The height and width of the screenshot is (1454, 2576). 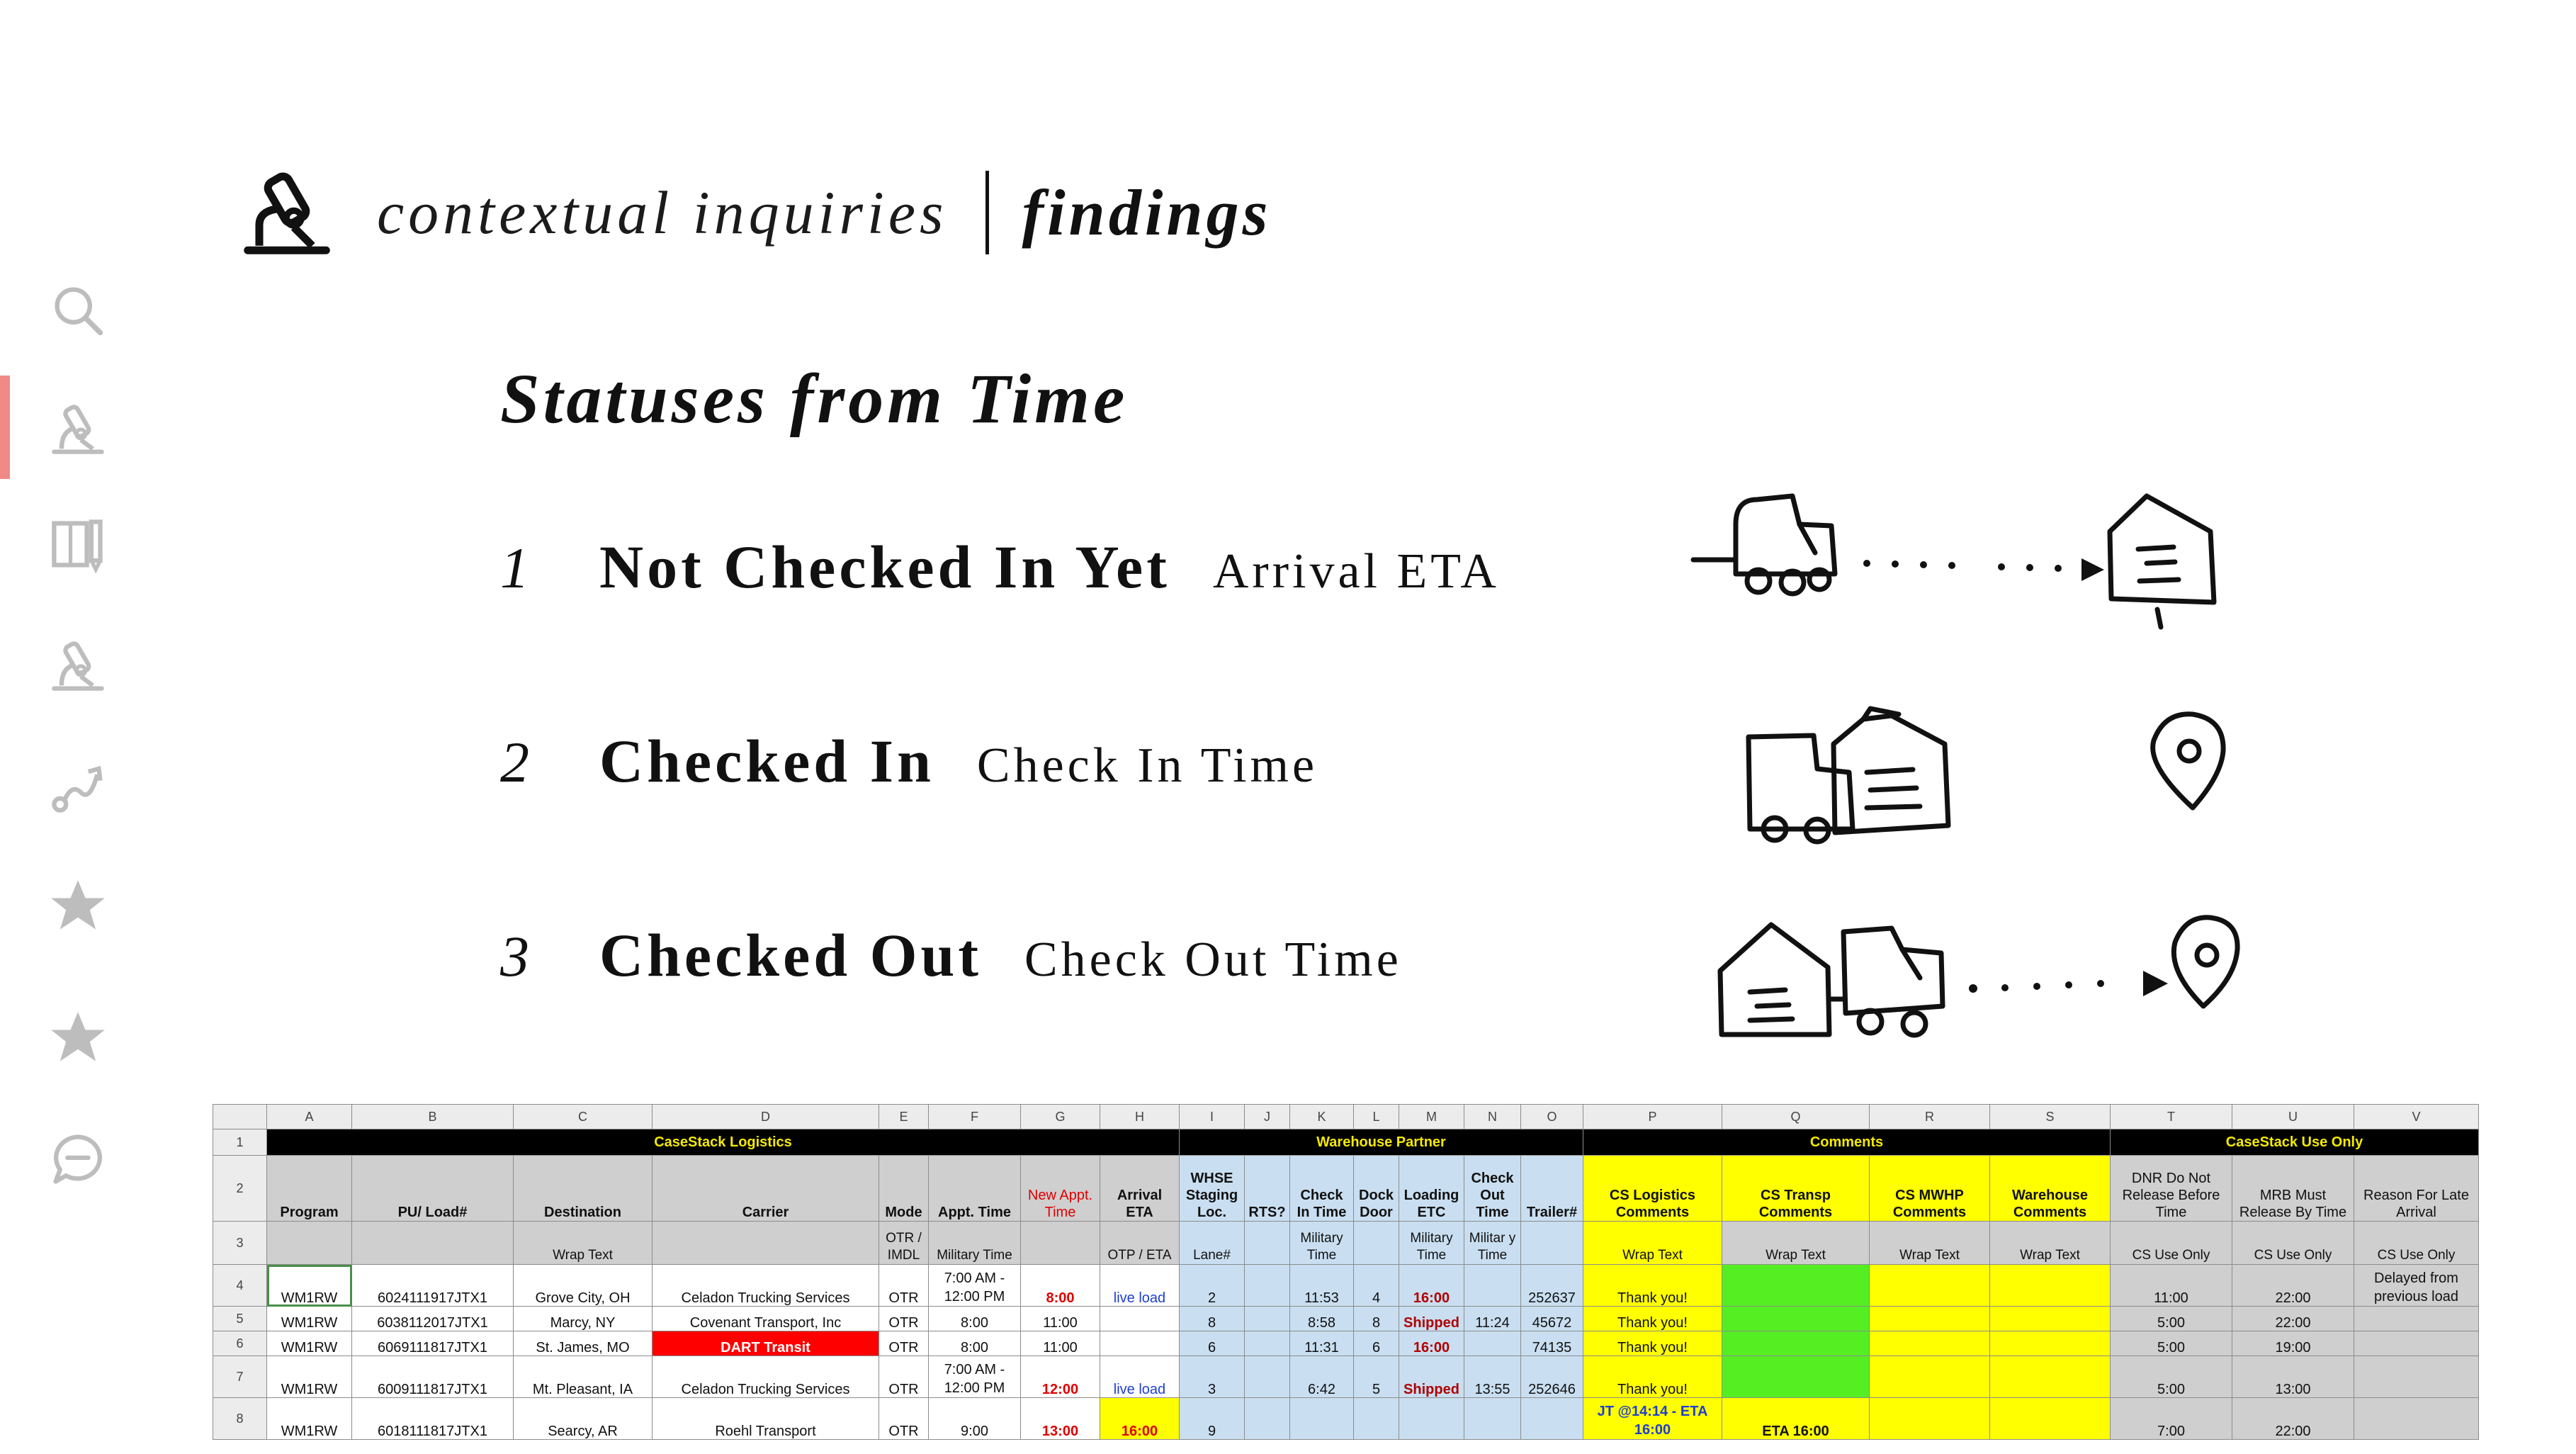 I want to click on column-header: G, so click(x=1060, y=1116).